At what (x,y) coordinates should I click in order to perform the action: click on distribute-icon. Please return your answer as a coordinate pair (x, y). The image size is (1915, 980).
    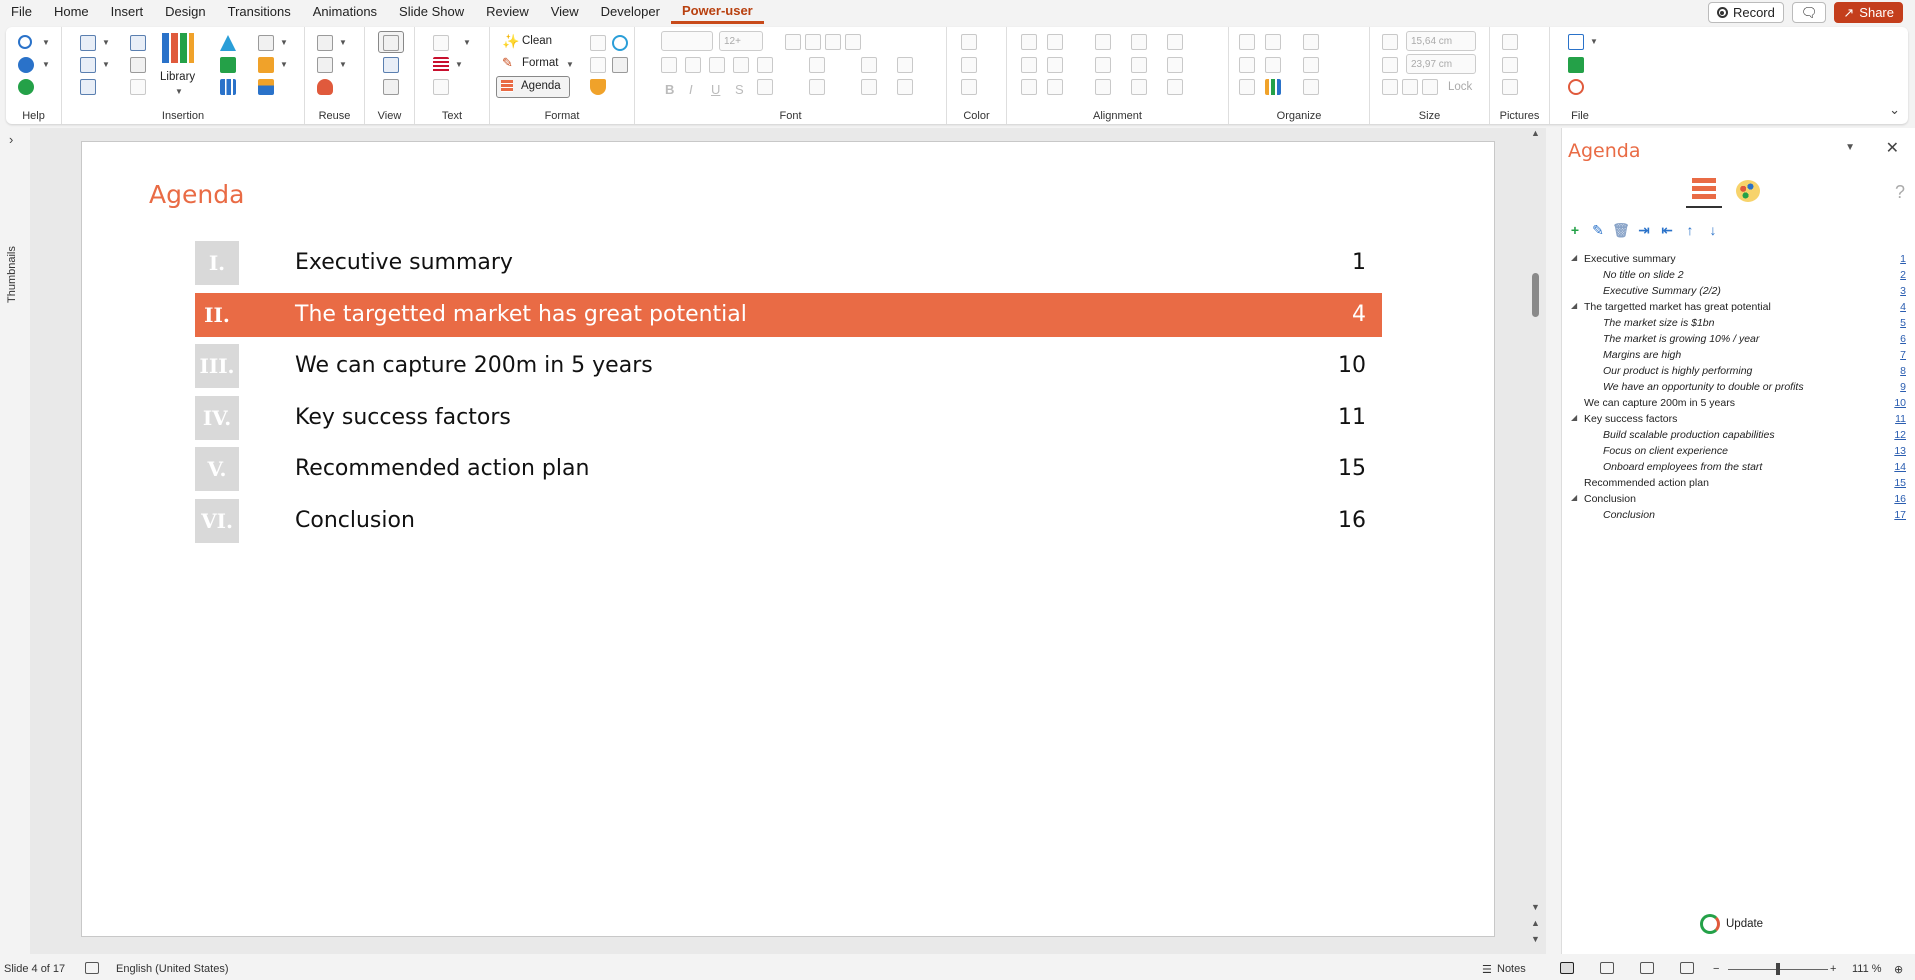
    Looking at the image, I should click on (1103, 42).